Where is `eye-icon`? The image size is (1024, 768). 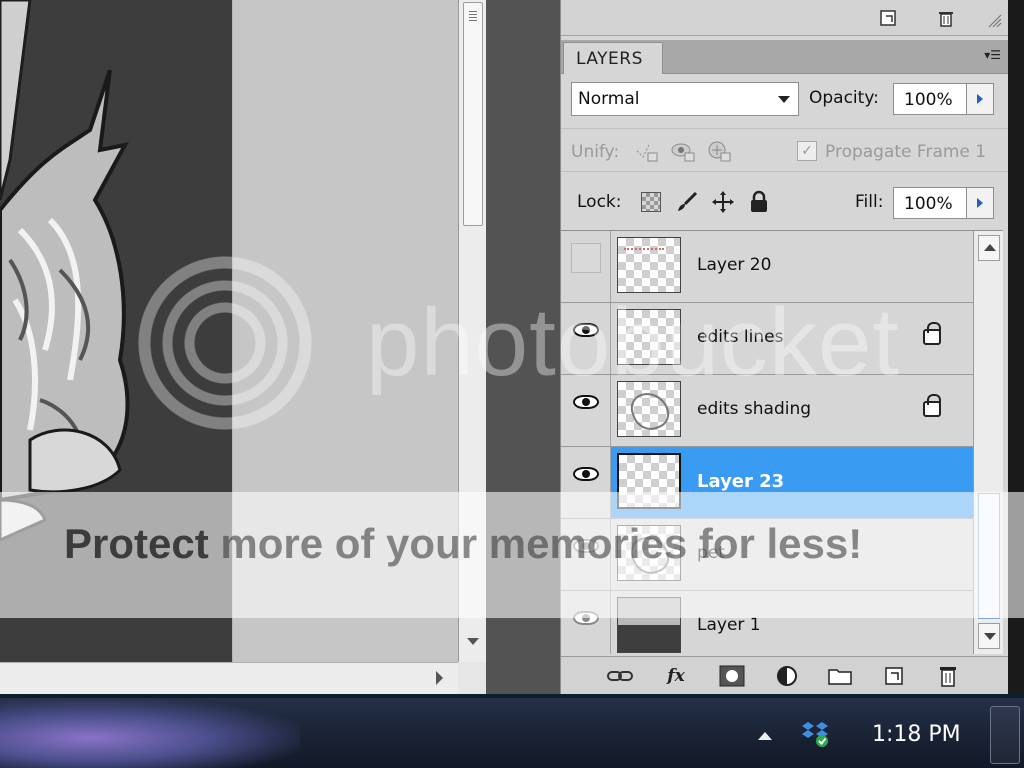 eye-icon is located at coordinates (586, 474).